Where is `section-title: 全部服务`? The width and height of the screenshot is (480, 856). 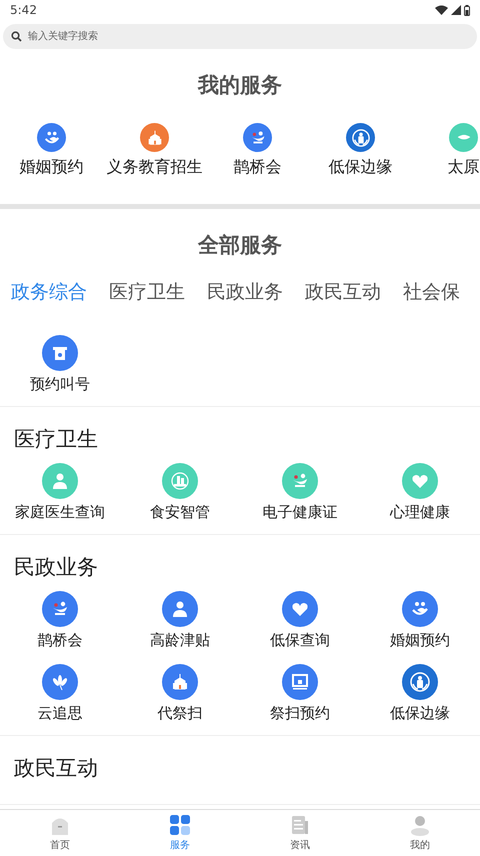
section-title: 全部服务 is located at coordinates (239, 245).